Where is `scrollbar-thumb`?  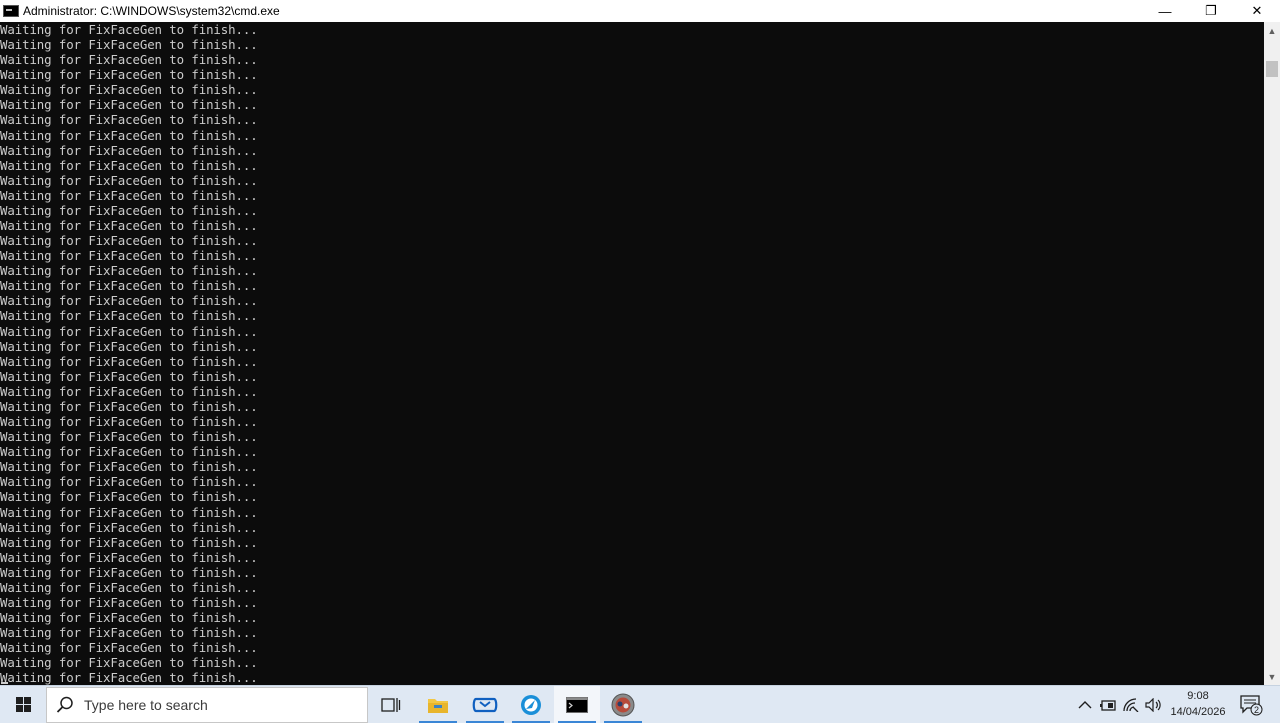 scrollbar-thumb is located at coordinates (1272, 69).